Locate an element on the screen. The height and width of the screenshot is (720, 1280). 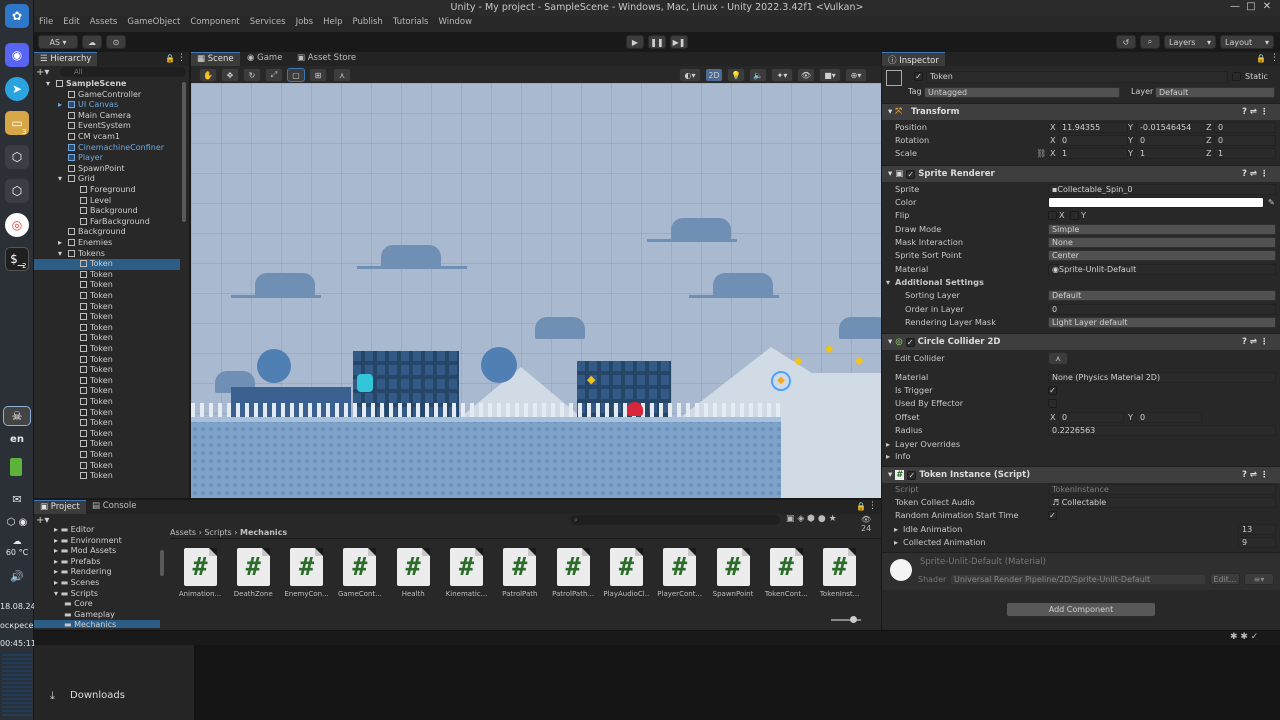
keyboard-layout: en is located at coordinates (17, 439).